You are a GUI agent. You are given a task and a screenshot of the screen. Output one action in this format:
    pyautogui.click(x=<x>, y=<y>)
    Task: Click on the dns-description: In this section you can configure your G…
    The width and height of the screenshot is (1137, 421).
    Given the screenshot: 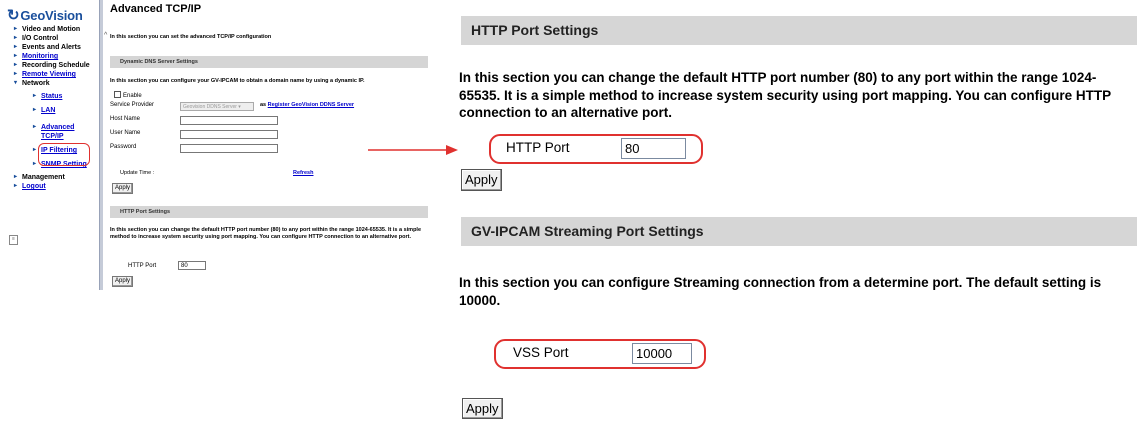 What is the action you would take?
    pyautogui.click(x=237, y=81)
    